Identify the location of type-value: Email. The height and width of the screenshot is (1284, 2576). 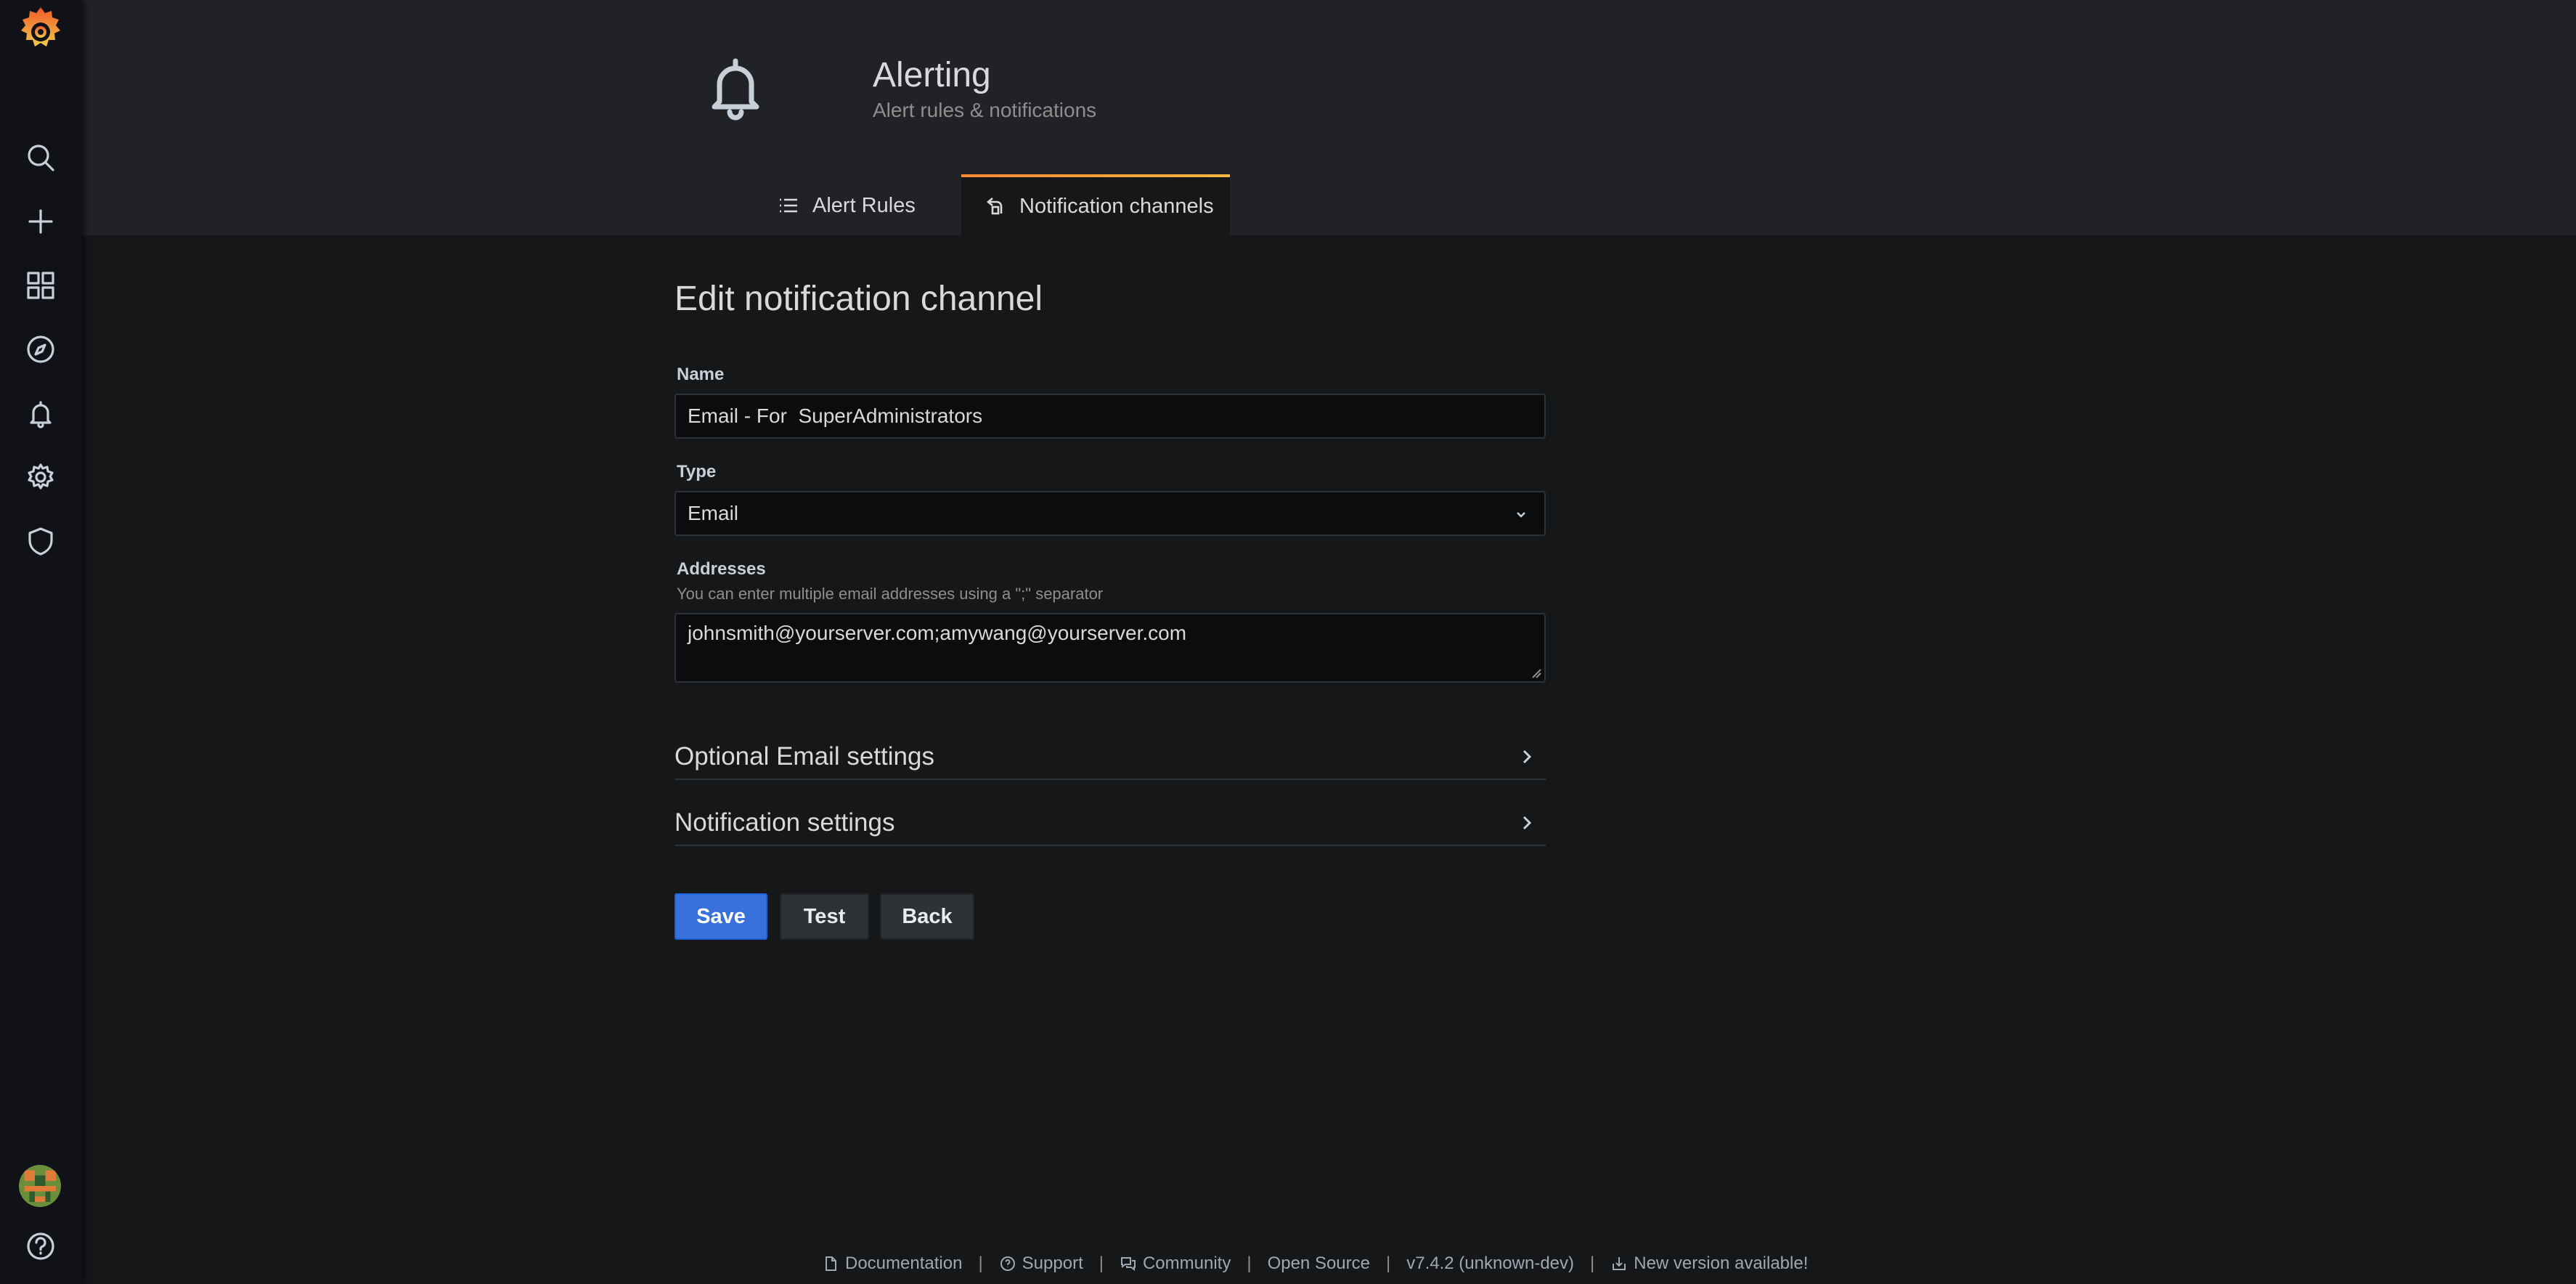
(713, 513).